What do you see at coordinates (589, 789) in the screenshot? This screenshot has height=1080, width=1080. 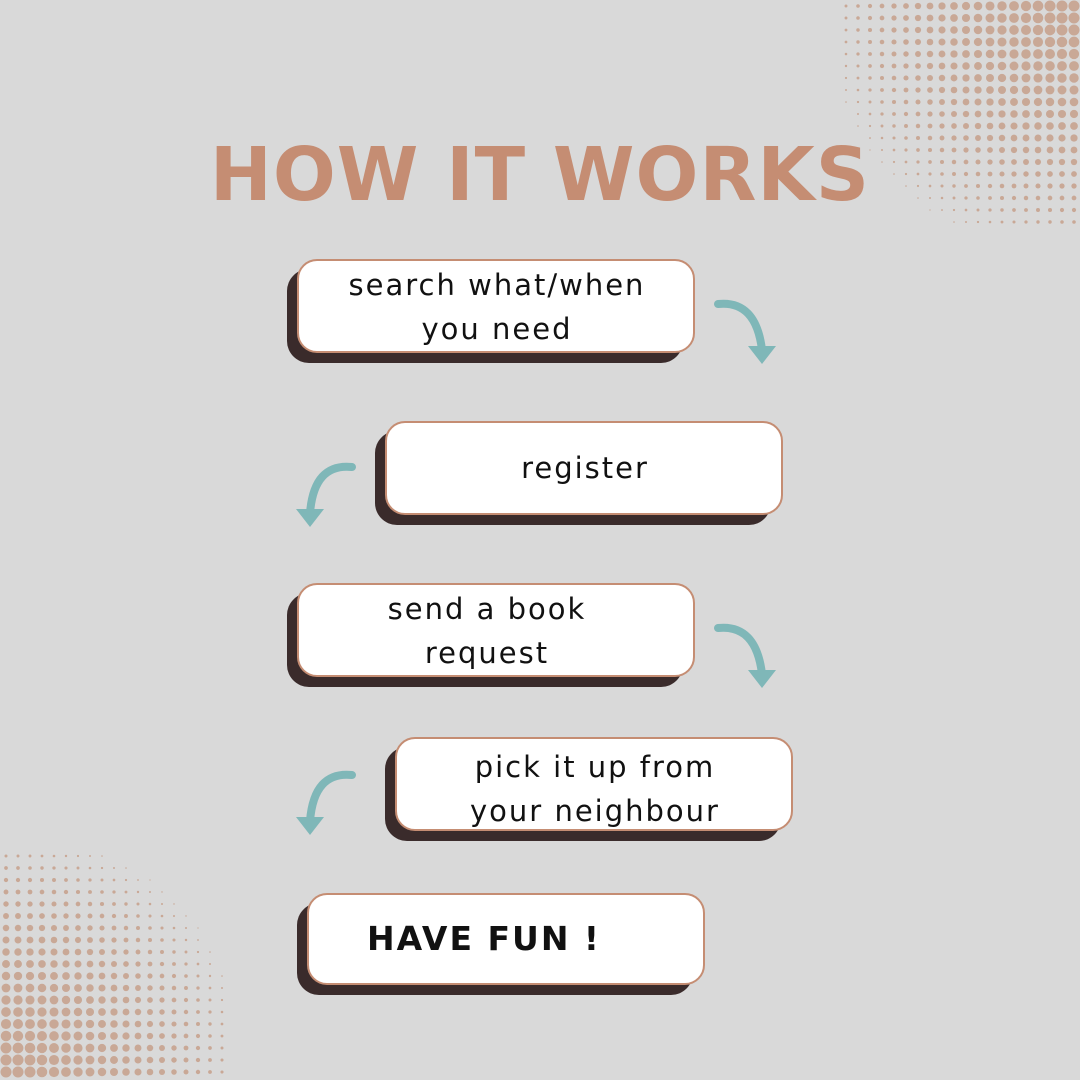 I see `step-card-pickup: pick it up from your neighbour` at bounding box center [589, 789].